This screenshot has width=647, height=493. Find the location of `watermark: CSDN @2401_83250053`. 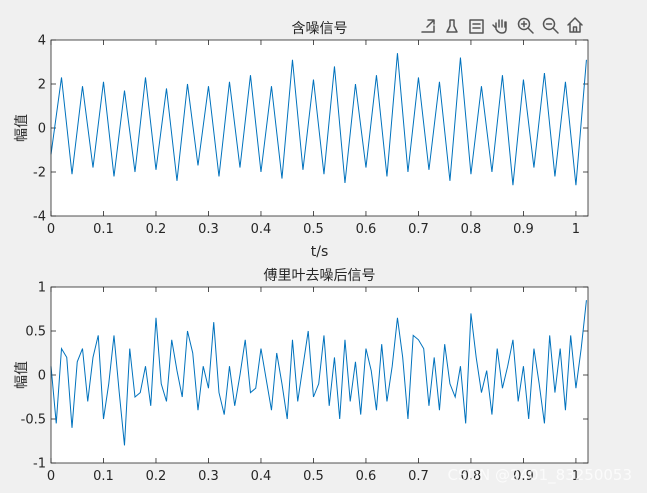

watermark: CSDN @2401_83250053 is located at coordinates (539, 475).